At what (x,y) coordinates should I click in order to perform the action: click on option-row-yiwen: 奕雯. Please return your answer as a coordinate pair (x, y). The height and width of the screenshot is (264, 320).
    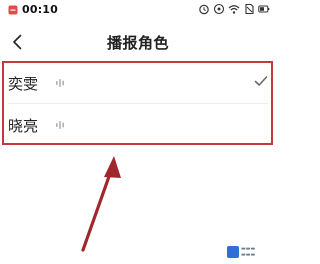
    Looking at the image, I should click on (138, 83).